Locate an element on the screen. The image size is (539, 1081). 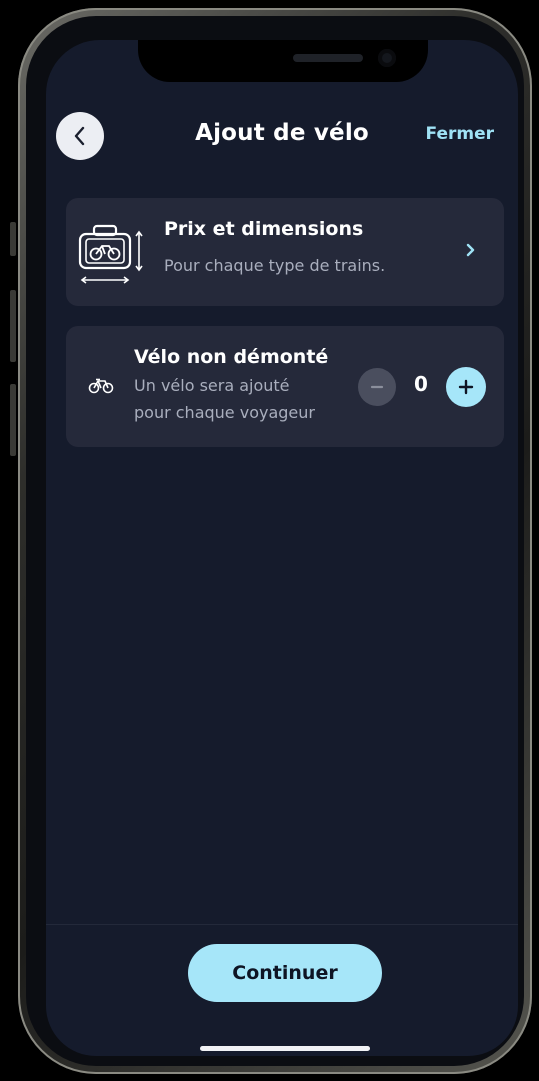
side-button-volume-down is located at coordinates (13, 420).